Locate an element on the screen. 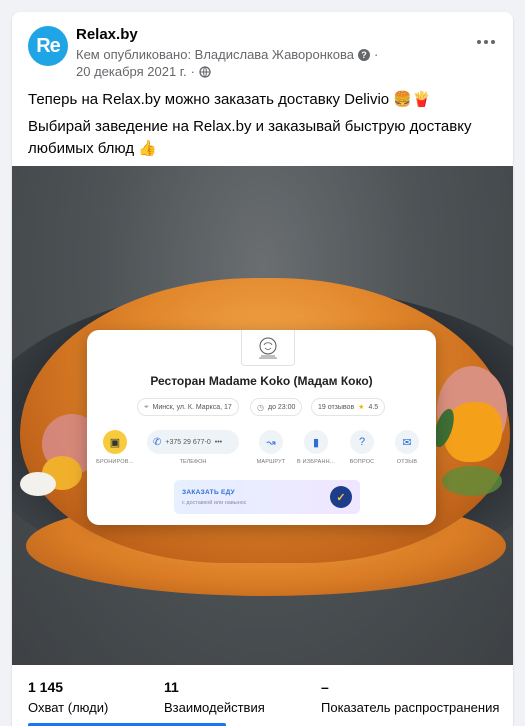  address-chip: ⌖ Минск, ул. К. Маркса, 17 is located at coordinates (188, 407).